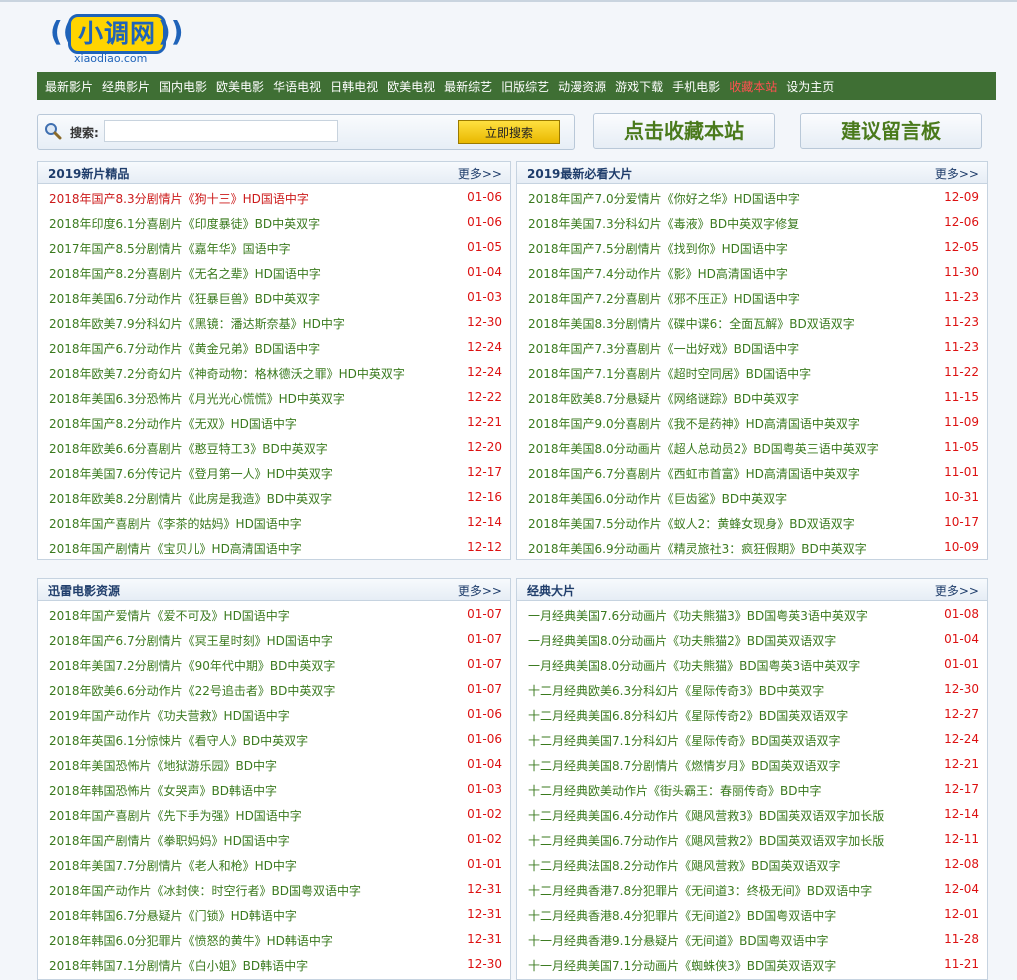 The image size is (1017, 980). What do you see at coordinates (484, 297) in the screenshot?
I see `date-label: 01-03` at bounding box center [484, 297].